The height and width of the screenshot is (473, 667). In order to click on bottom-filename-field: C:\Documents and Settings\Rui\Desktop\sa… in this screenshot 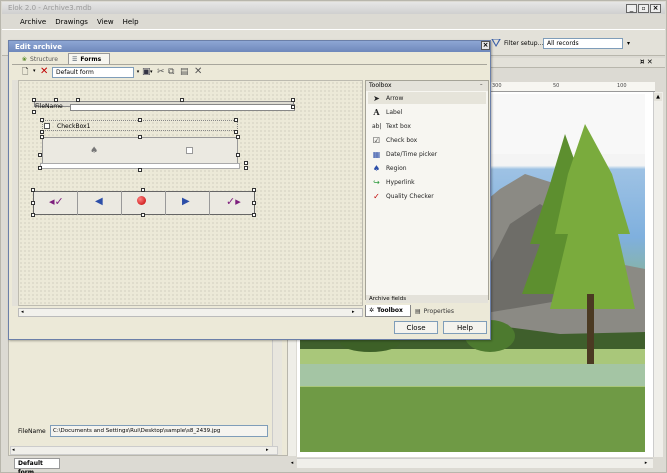, I will do `click(159, 431)`.